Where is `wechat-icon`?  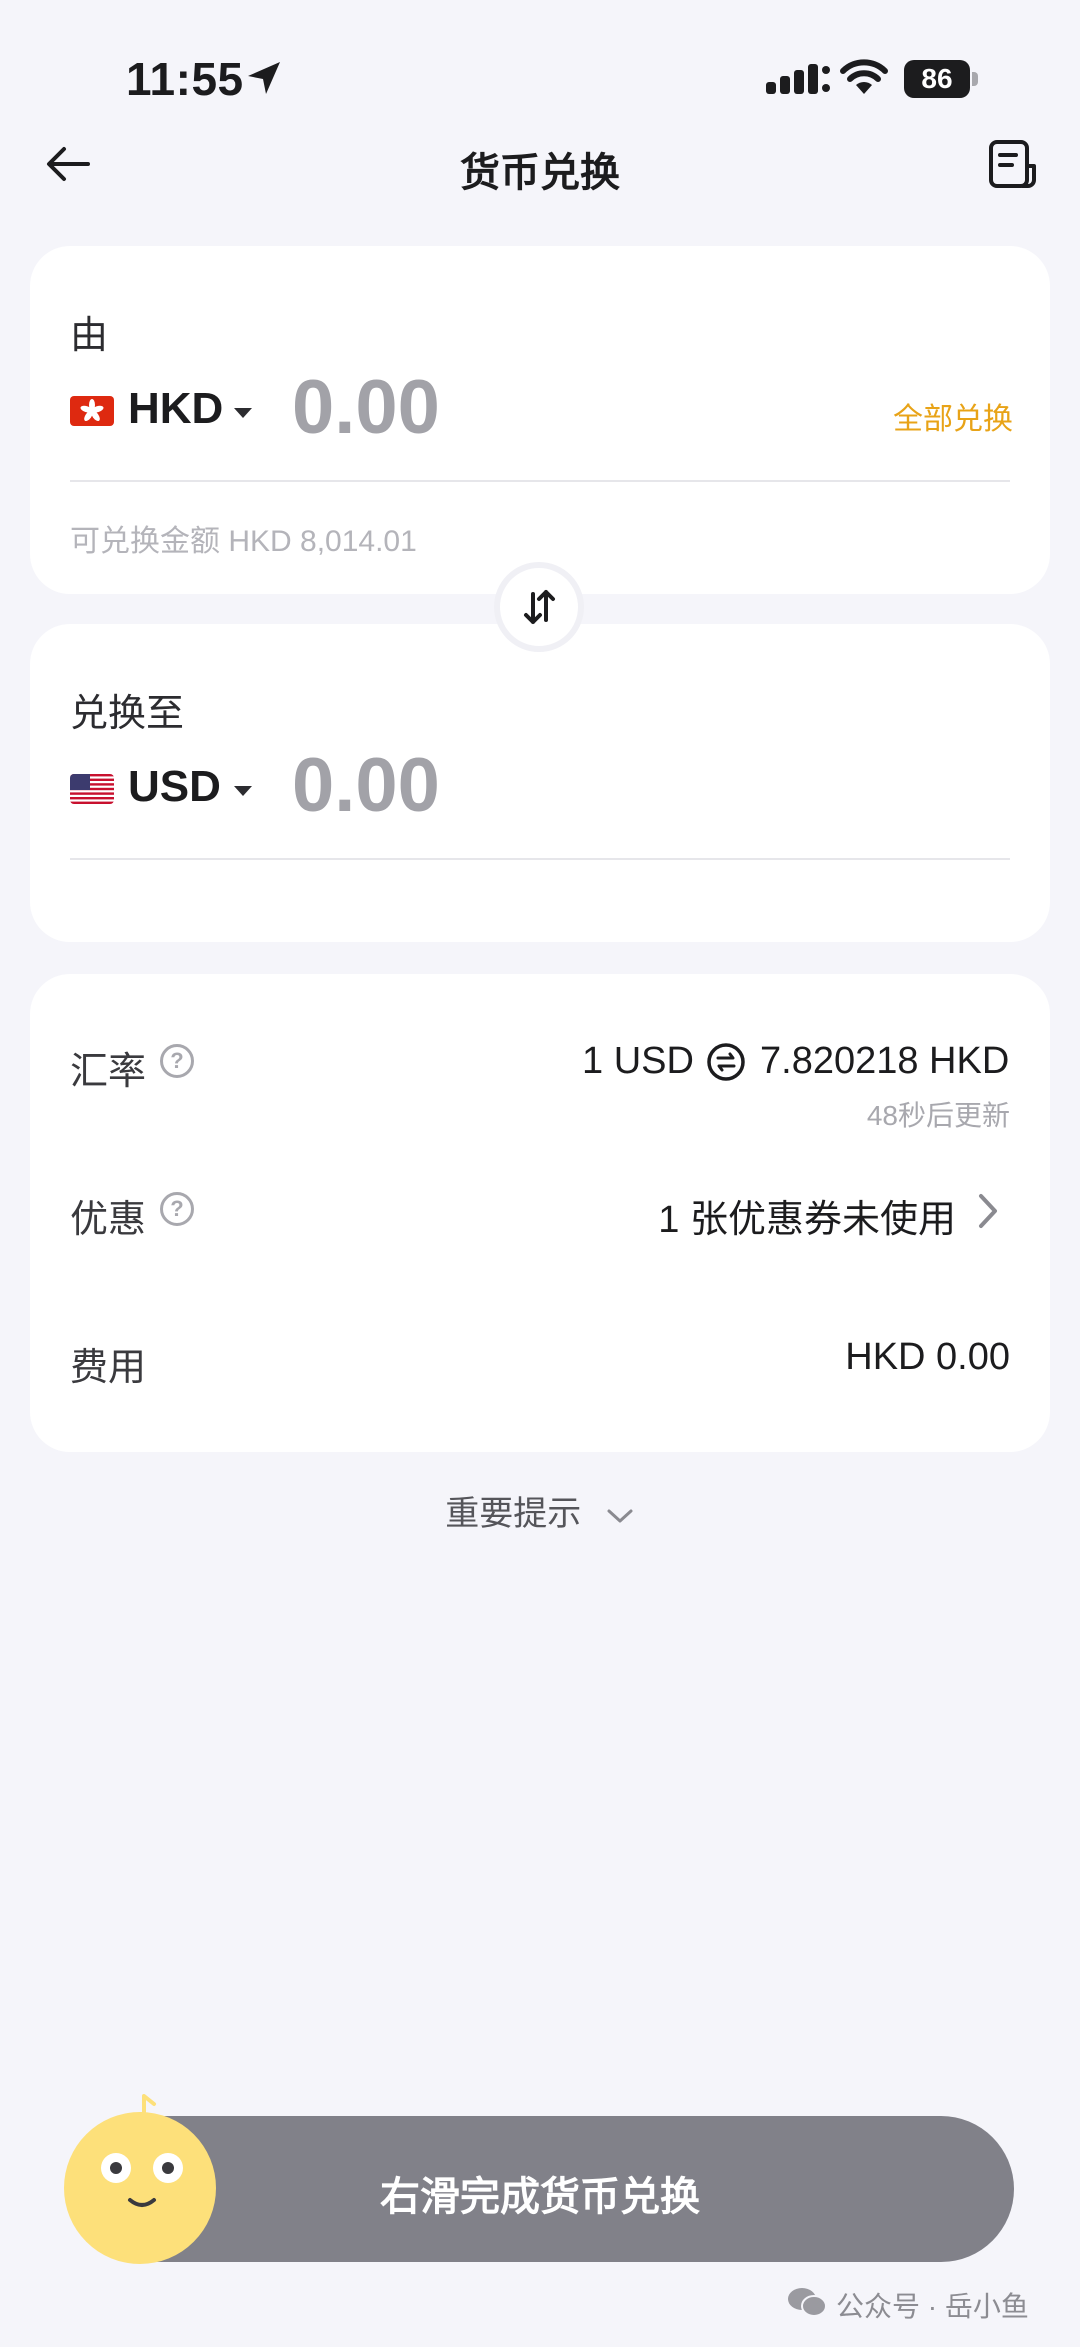
wechat-icon is located at coordinates (807, 2302).